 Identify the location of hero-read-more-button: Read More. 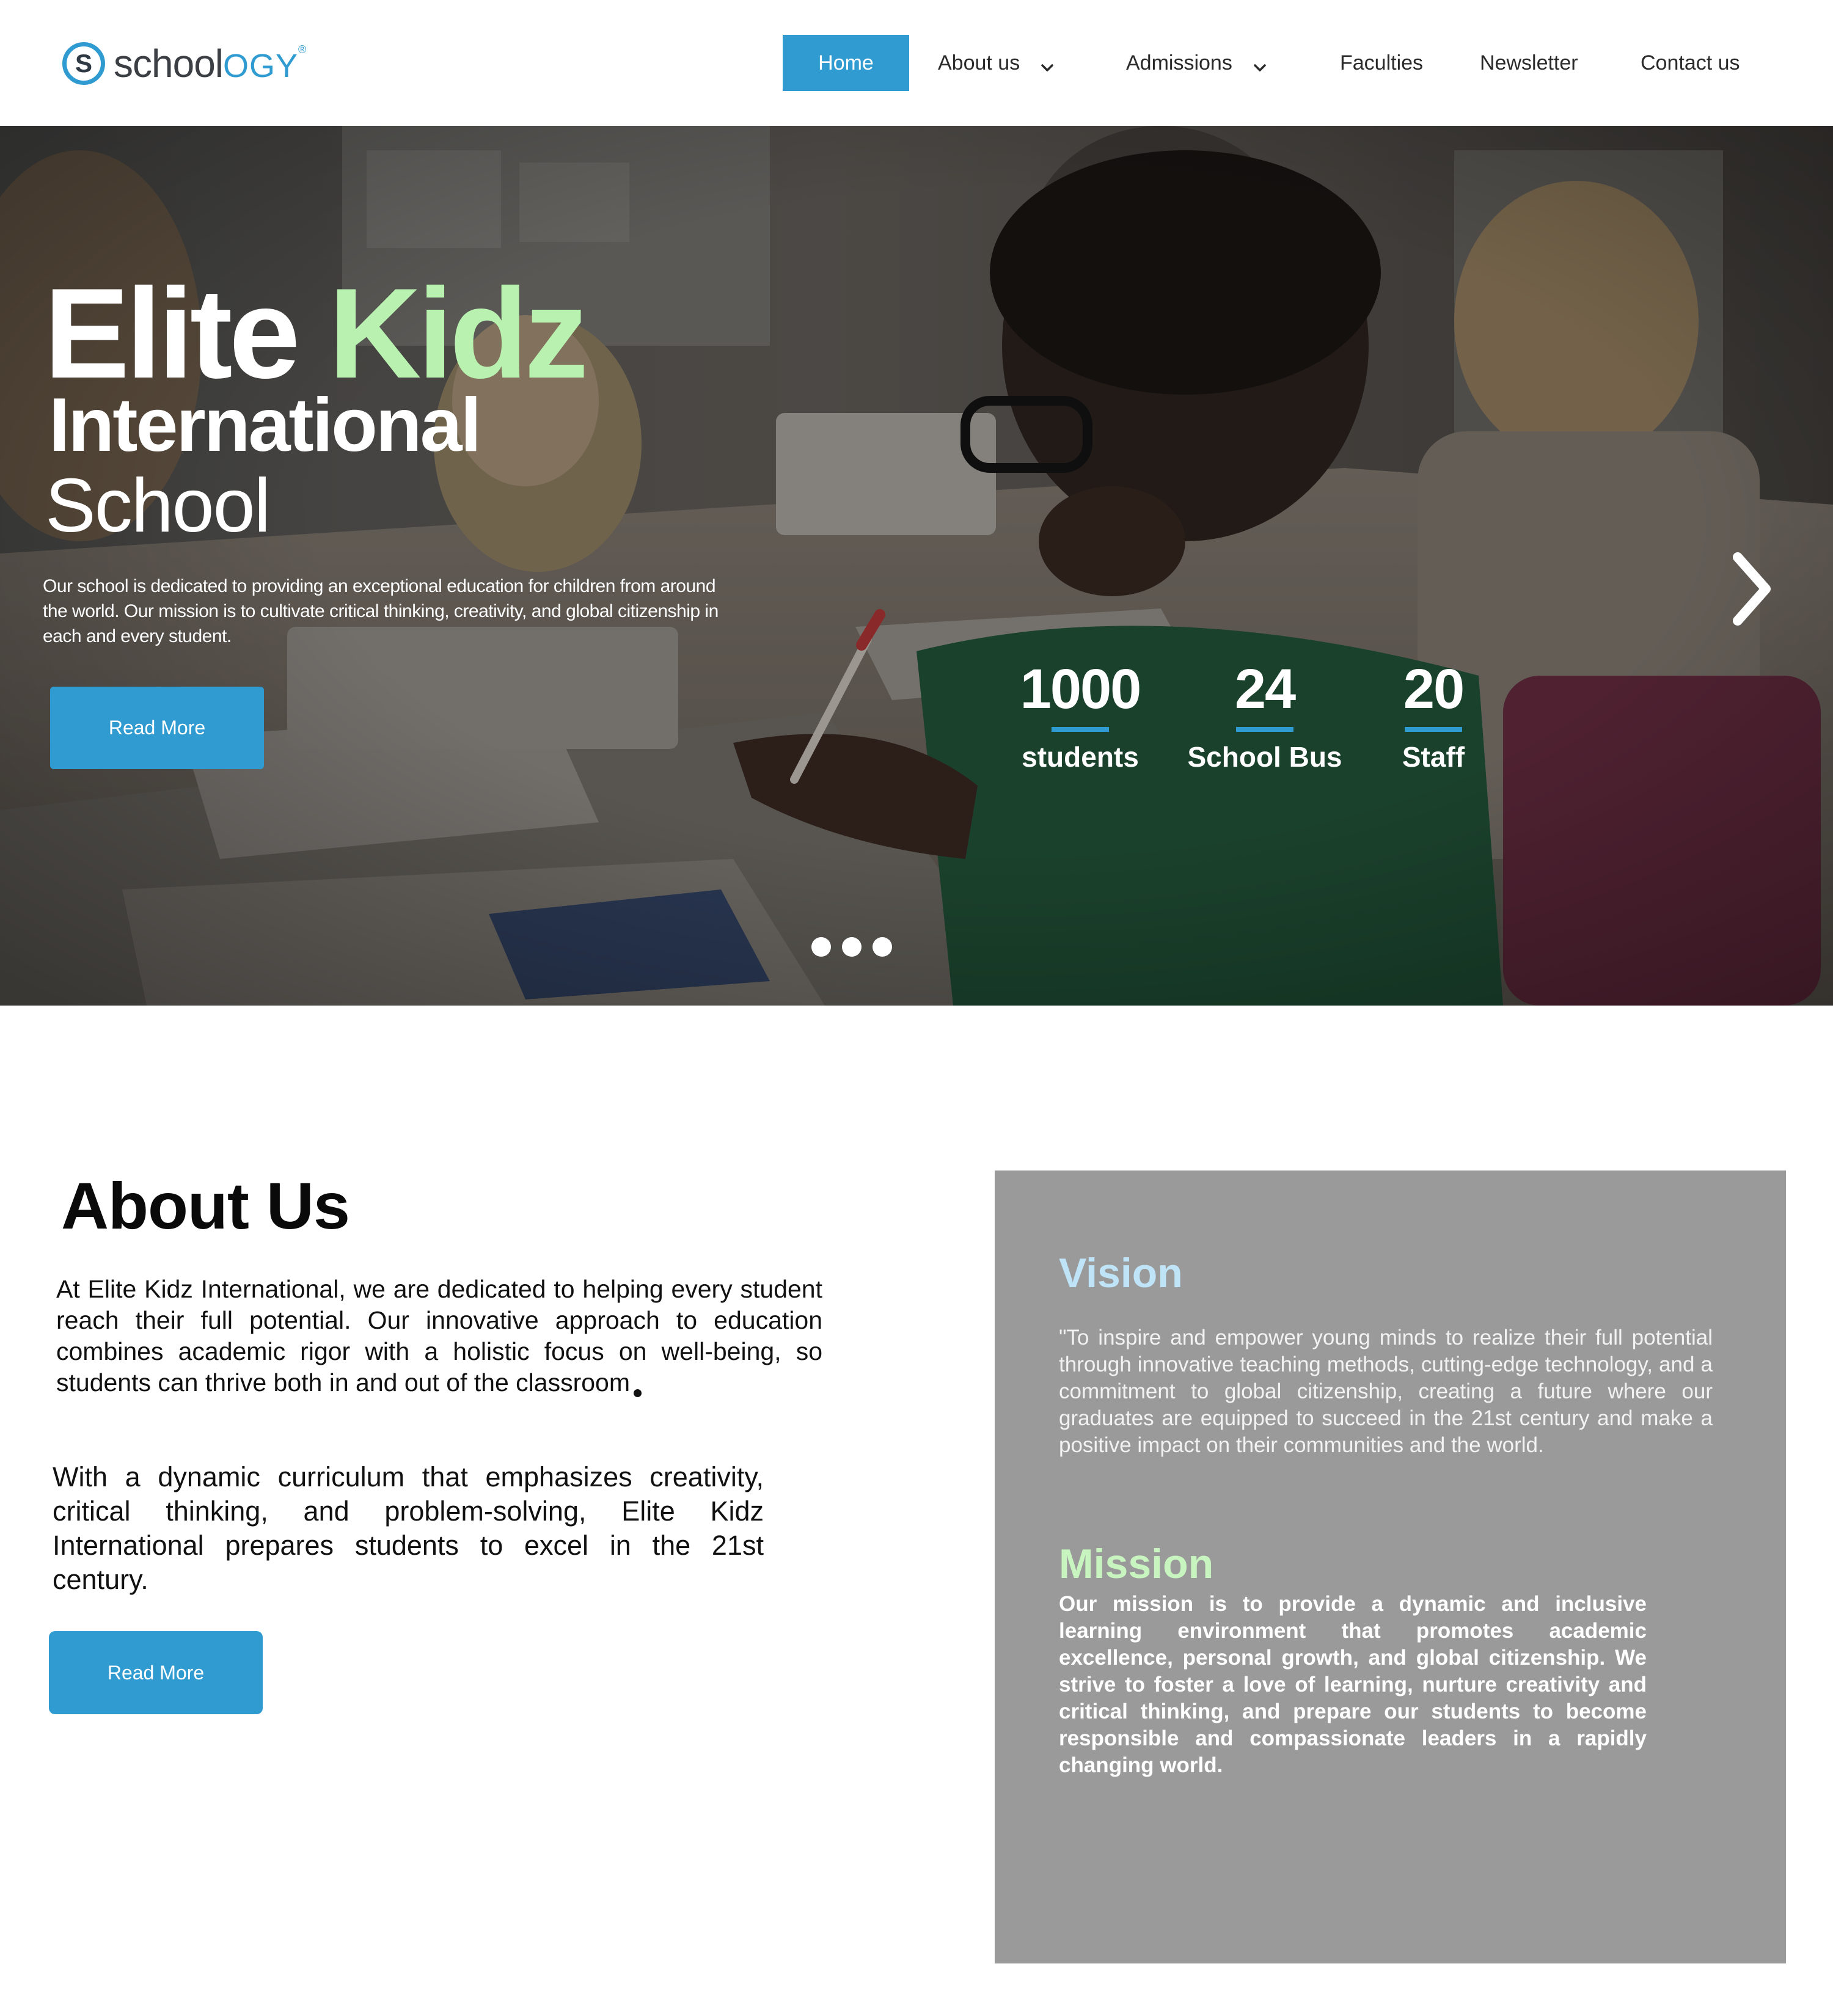
(157, 728).